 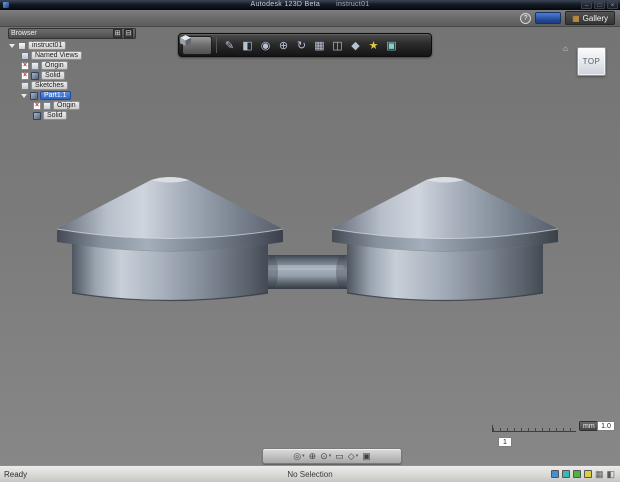 What do you see at coordinates (72, 33) in the screenshot?
I see `browser-header: Browser ⊞ ⊟` at bounding box center [72, 33].